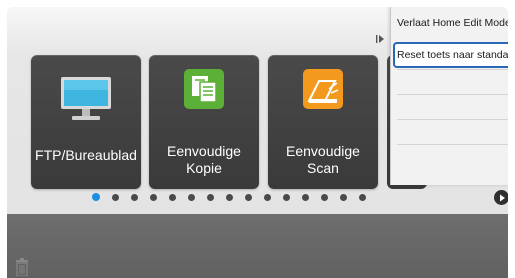 The width and height of the screenshot is (515, 278). What do you see at coordinates (323, 159) in the screenshot?
I see `tile-label: Eenvoudige Scan` at bounding box center [323, 159].